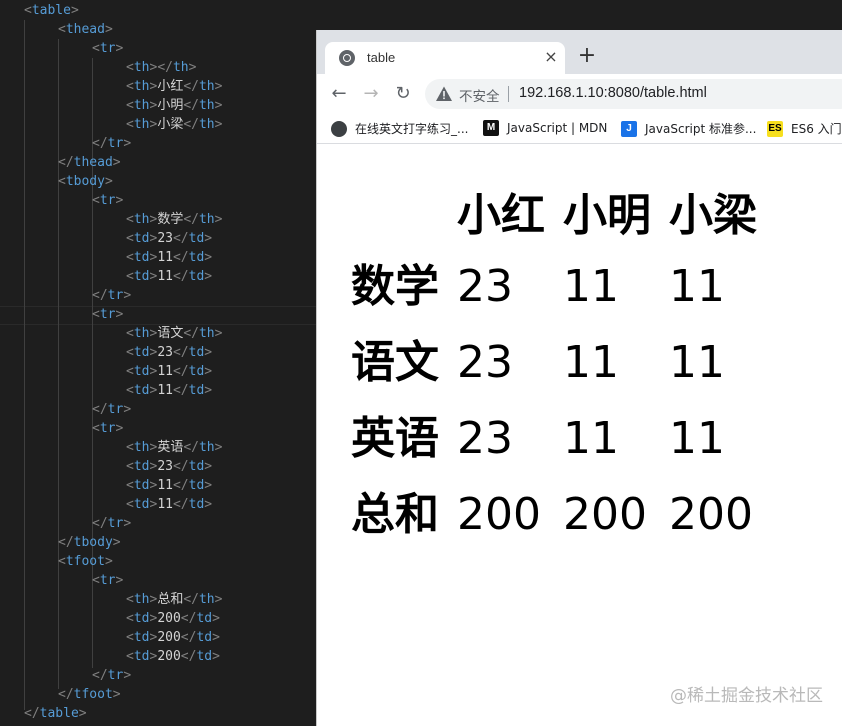  I want to click on es-icon: ES, so click(775, 128).